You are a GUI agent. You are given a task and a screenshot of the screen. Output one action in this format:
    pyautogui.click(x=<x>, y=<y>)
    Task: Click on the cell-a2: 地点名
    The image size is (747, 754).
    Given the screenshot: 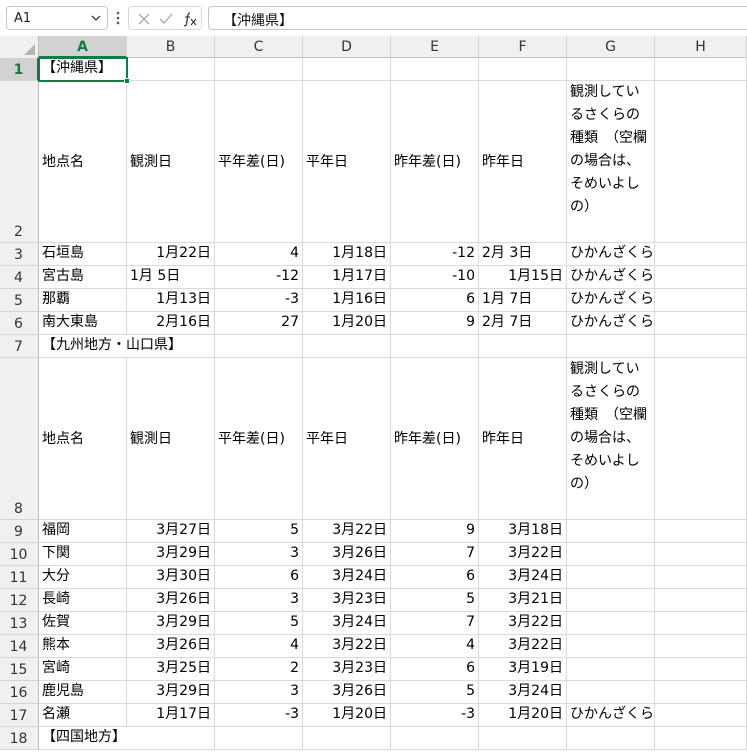 What is the action you would take?
    pyautogui.click(x=83, y=162)
    